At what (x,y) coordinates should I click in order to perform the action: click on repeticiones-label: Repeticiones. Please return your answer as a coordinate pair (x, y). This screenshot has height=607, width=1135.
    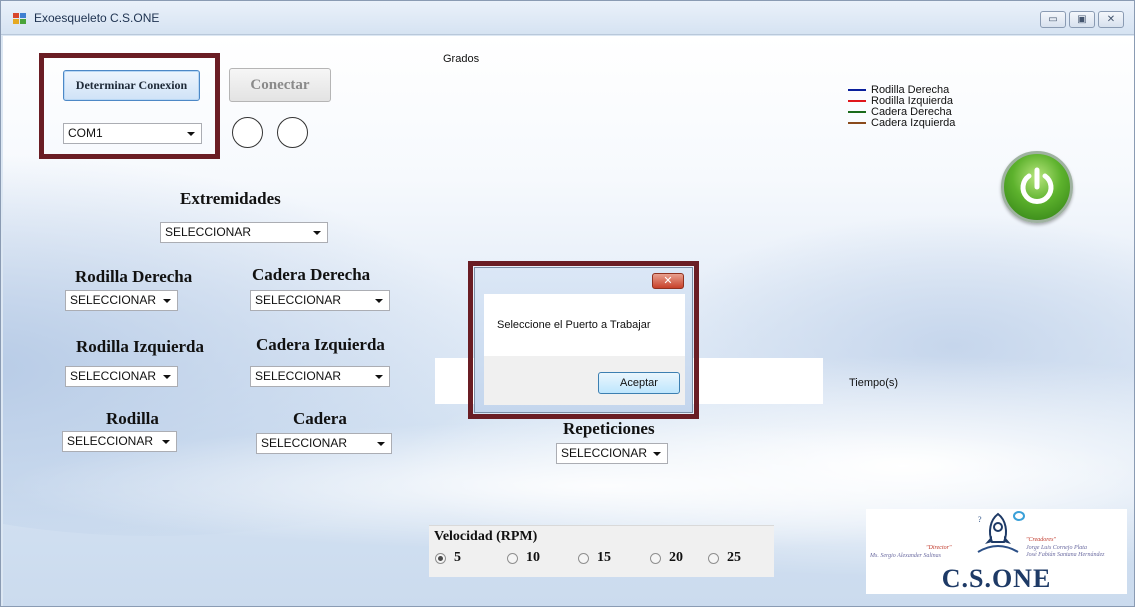
    Looking at the image, I should click on (609, 428).